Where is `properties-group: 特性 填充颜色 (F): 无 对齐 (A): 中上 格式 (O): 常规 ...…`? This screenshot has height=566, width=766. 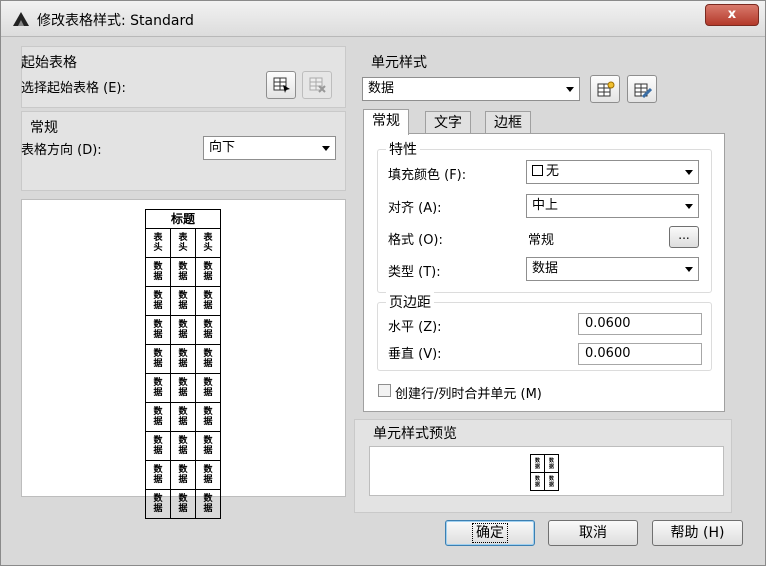
properties-group: 特性 填充颜色 (F): 无 对齐 (A): 中上 格式 (O): 常规 ...… is located at coordinates (544, 216).